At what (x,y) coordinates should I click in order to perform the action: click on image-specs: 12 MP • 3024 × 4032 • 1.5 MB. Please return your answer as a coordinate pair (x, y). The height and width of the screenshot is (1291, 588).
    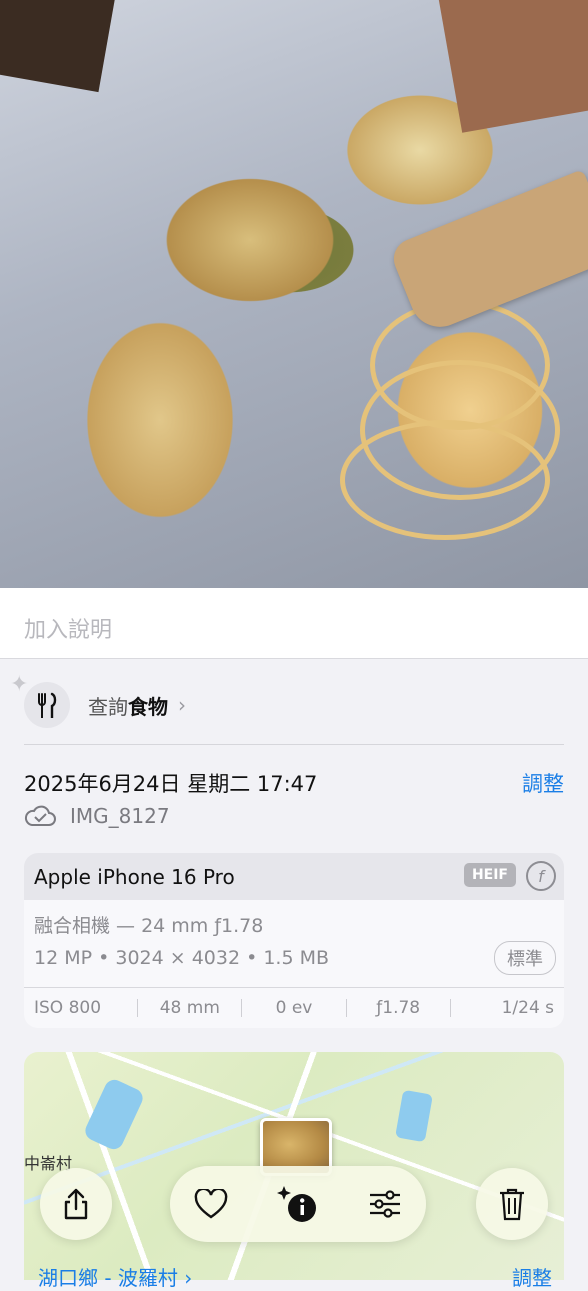
    Looking at the image, I should click on (182, 958).